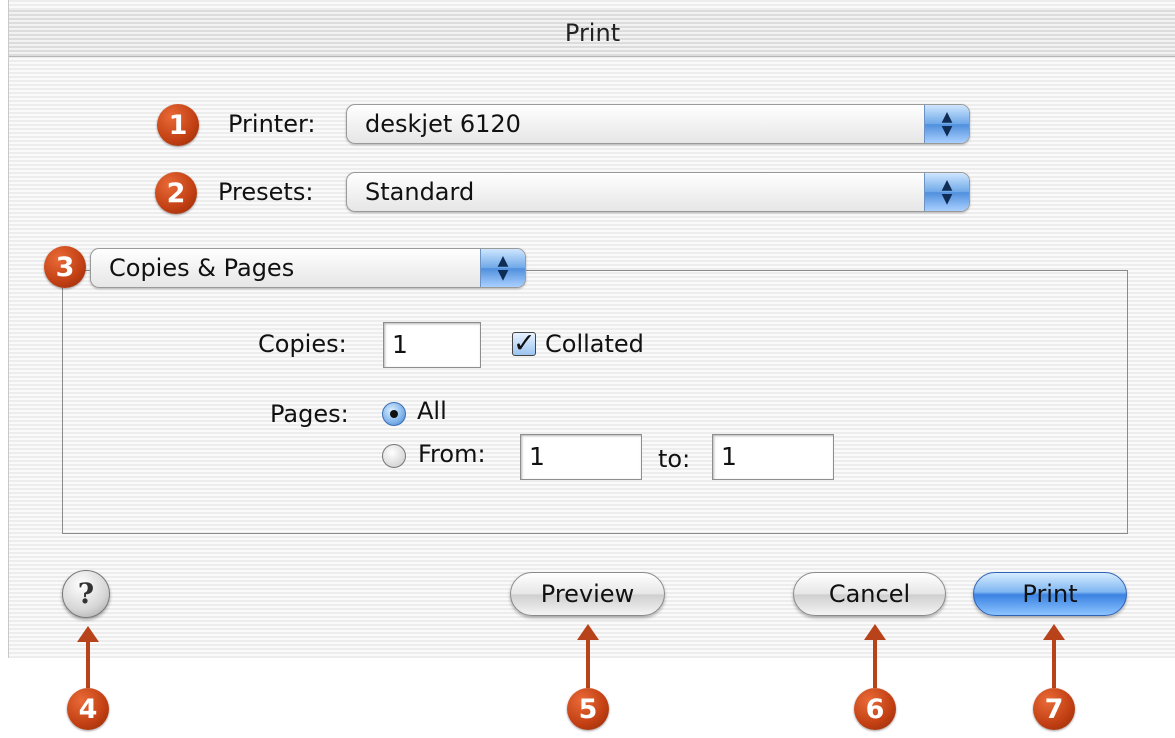 The image size is (1175, 738). What do you see at coordinates (308, 268) in the screenshot?
I see `panel-selector-popup: Copies & Pages ▲ ▼` at bounding box center [308, 268].